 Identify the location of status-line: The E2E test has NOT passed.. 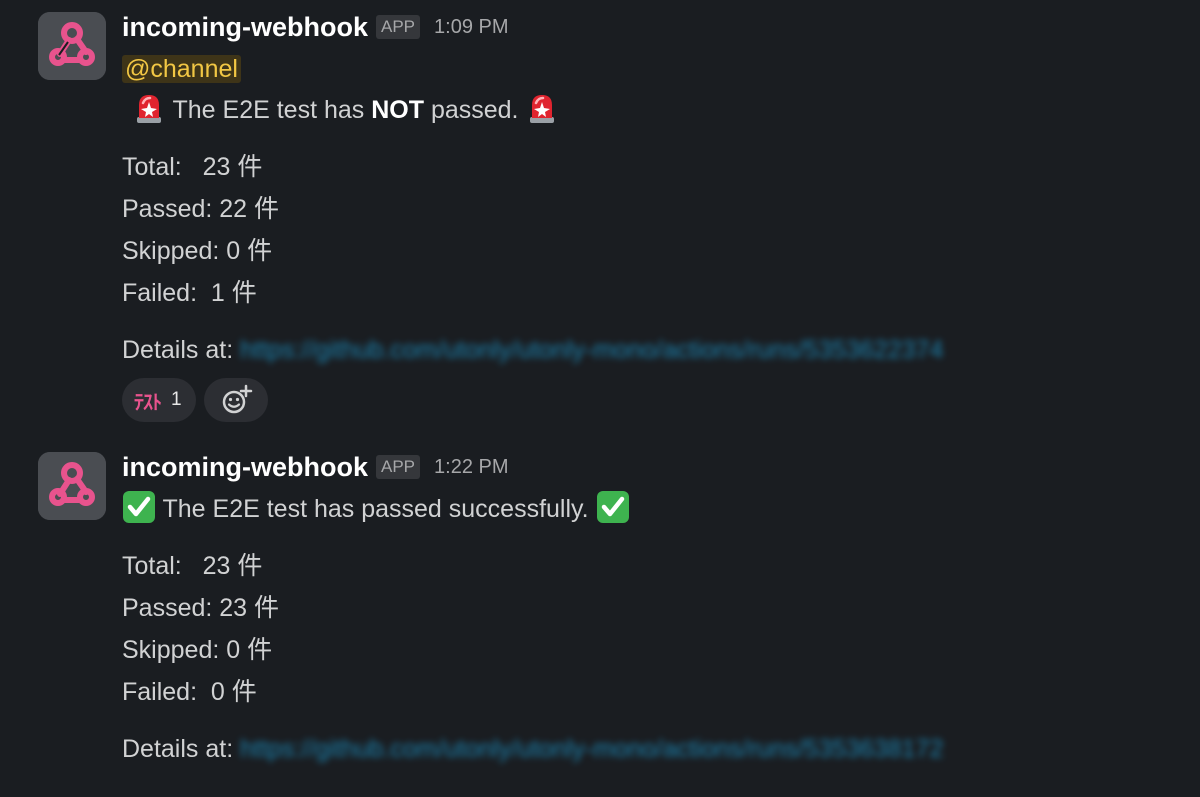
(345, 110).